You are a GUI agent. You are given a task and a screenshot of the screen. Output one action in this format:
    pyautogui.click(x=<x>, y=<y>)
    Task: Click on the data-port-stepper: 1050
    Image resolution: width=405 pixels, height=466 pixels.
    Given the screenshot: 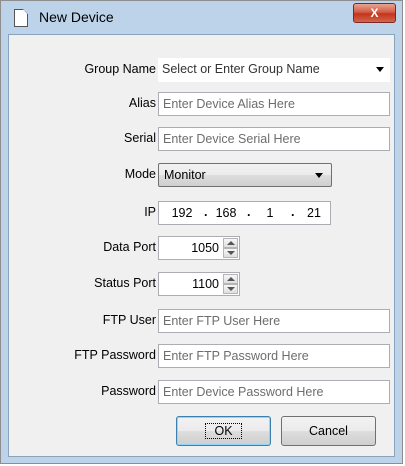 What is the action you would take?
    pyautogui.click(x=199, y=248)
    